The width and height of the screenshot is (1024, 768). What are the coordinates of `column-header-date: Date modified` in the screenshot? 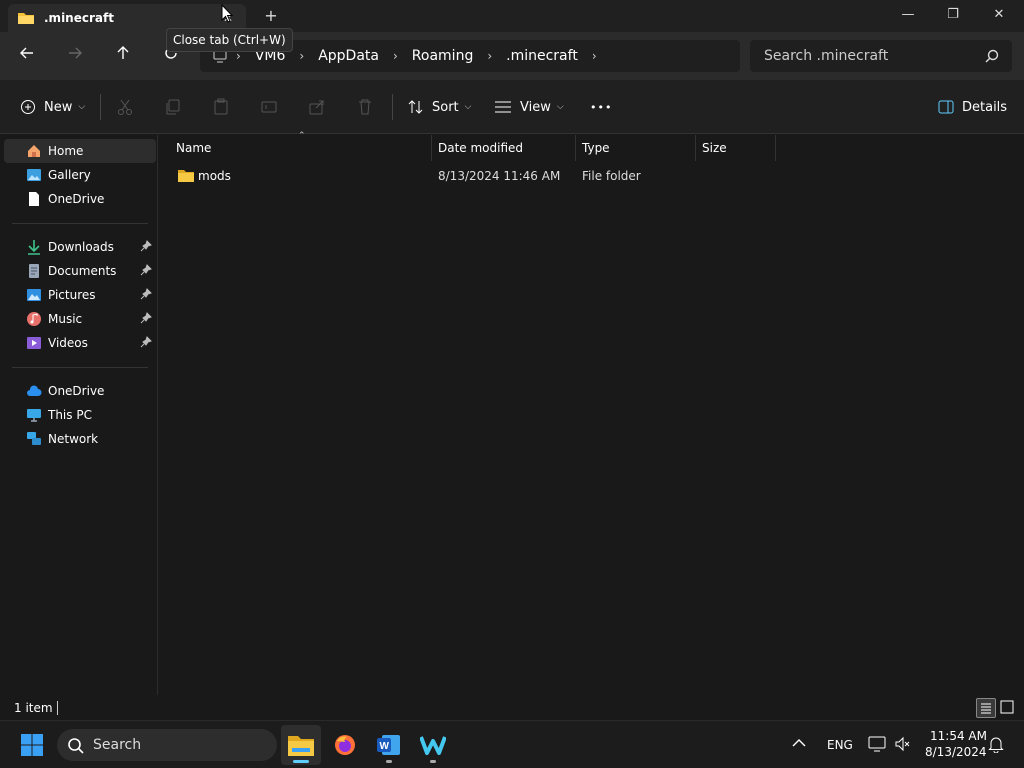 It's located at (504, 148).